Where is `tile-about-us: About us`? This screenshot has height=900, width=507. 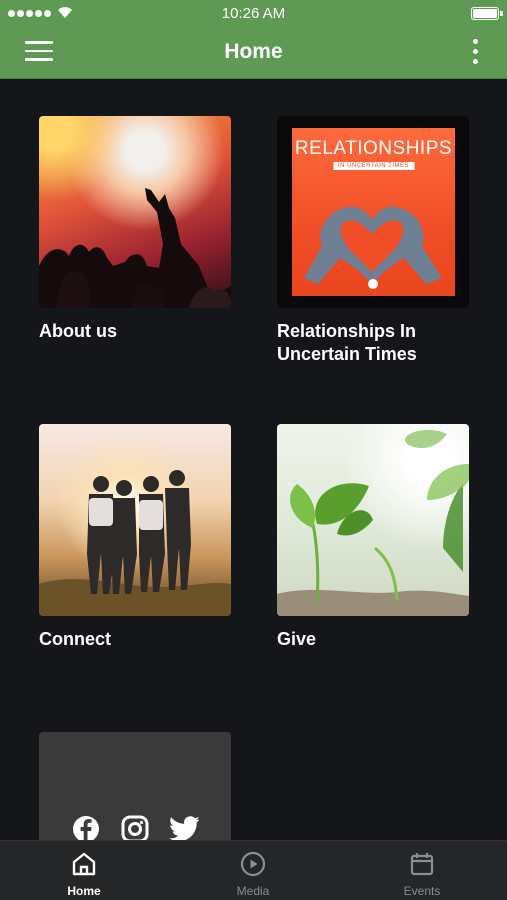 tile-about-us: About us is located at coordinates (139, 229).